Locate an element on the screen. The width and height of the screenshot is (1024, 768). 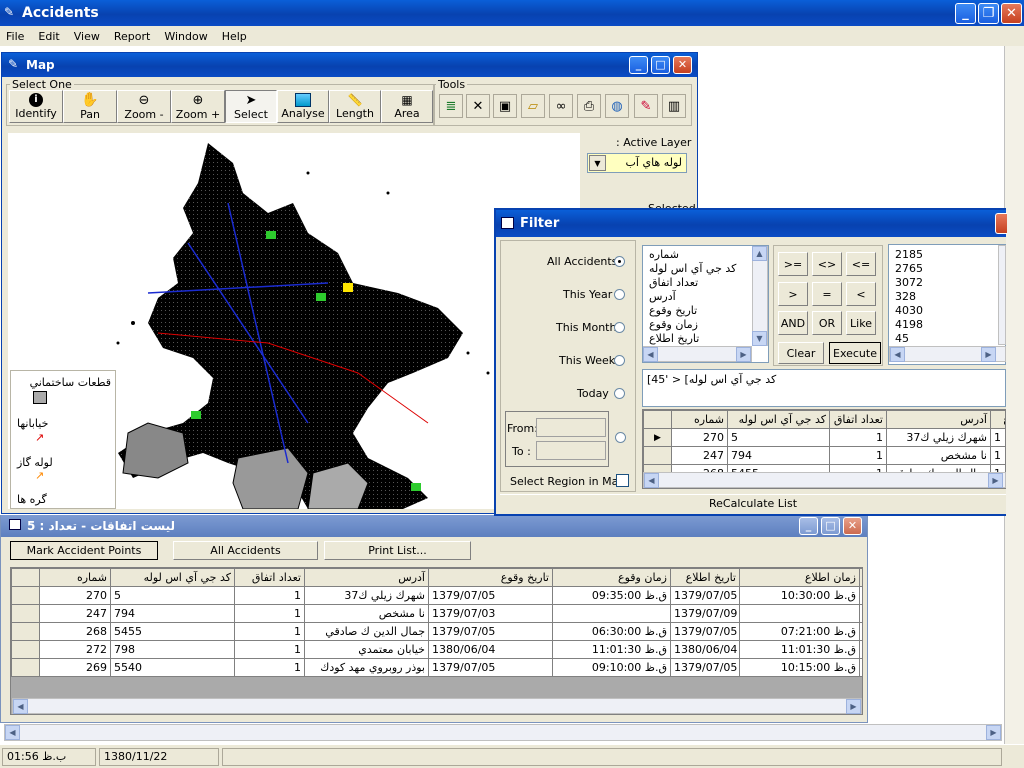
execute-button: Execute is located at coordinates (855, 353).